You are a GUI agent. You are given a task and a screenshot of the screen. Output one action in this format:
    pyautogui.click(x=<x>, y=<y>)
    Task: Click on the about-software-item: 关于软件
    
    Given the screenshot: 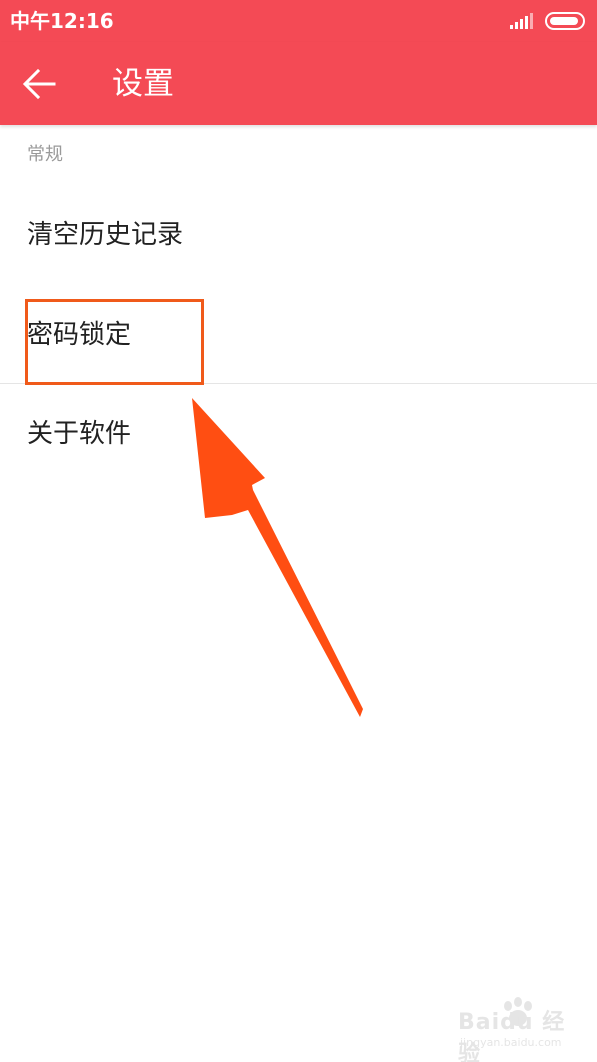 What is the action you would take?
    pyautogui.click(x=298, y=436)
    